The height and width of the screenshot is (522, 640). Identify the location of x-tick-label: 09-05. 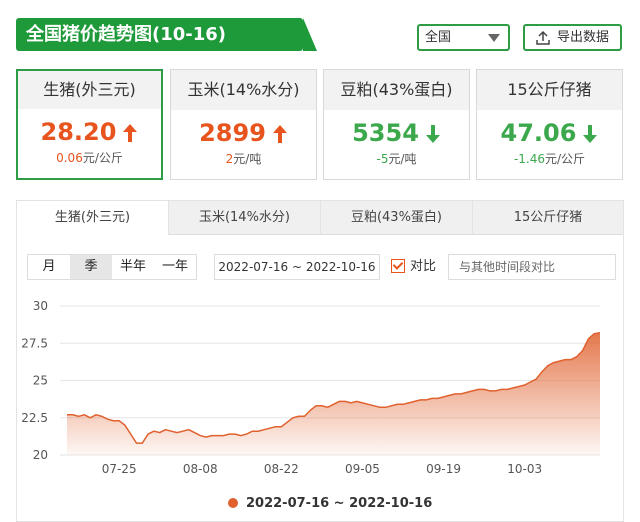
(362, 469).